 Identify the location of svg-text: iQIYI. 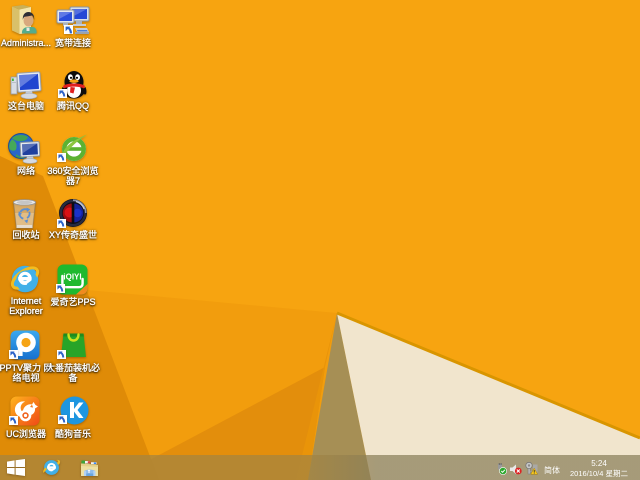
(72, 277).